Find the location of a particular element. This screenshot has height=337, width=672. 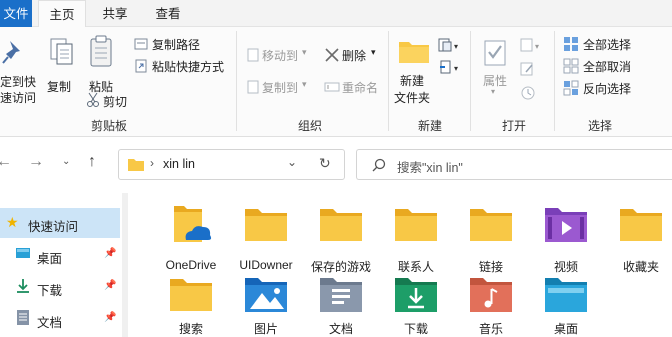

clipboard-group-label: 剪贴板 is located at coordinates (108, 126).